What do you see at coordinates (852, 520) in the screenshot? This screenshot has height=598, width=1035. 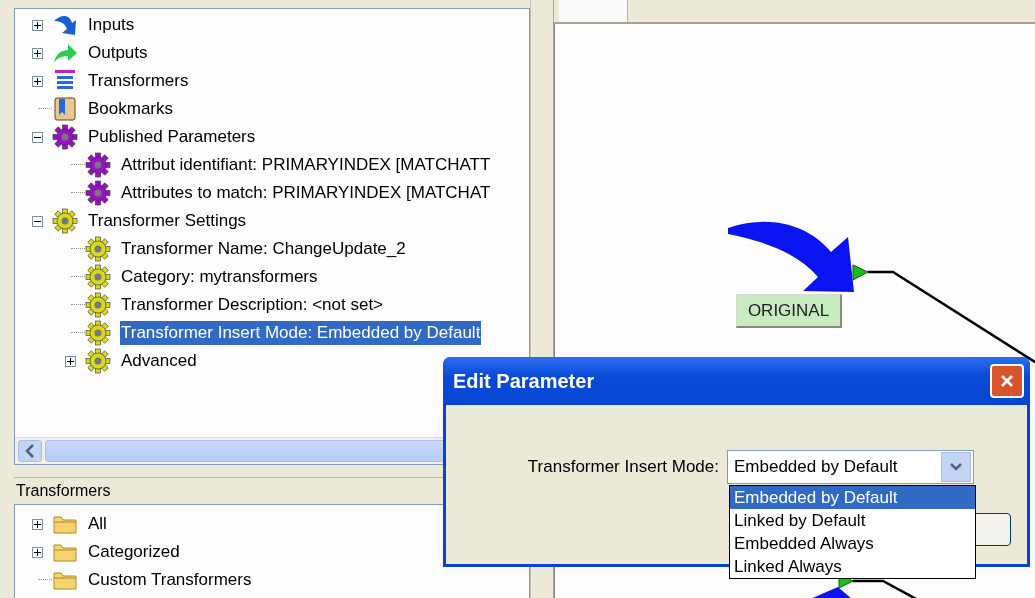 I see `dropdown-option: Linked by Default` at bounding box center [852, 520].